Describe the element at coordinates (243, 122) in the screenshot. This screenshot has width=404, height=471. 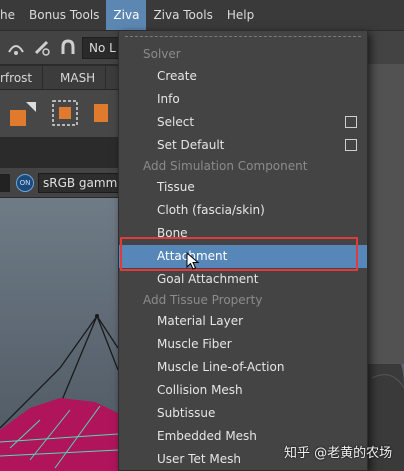
I see `menu-item-select: Select` at that location.